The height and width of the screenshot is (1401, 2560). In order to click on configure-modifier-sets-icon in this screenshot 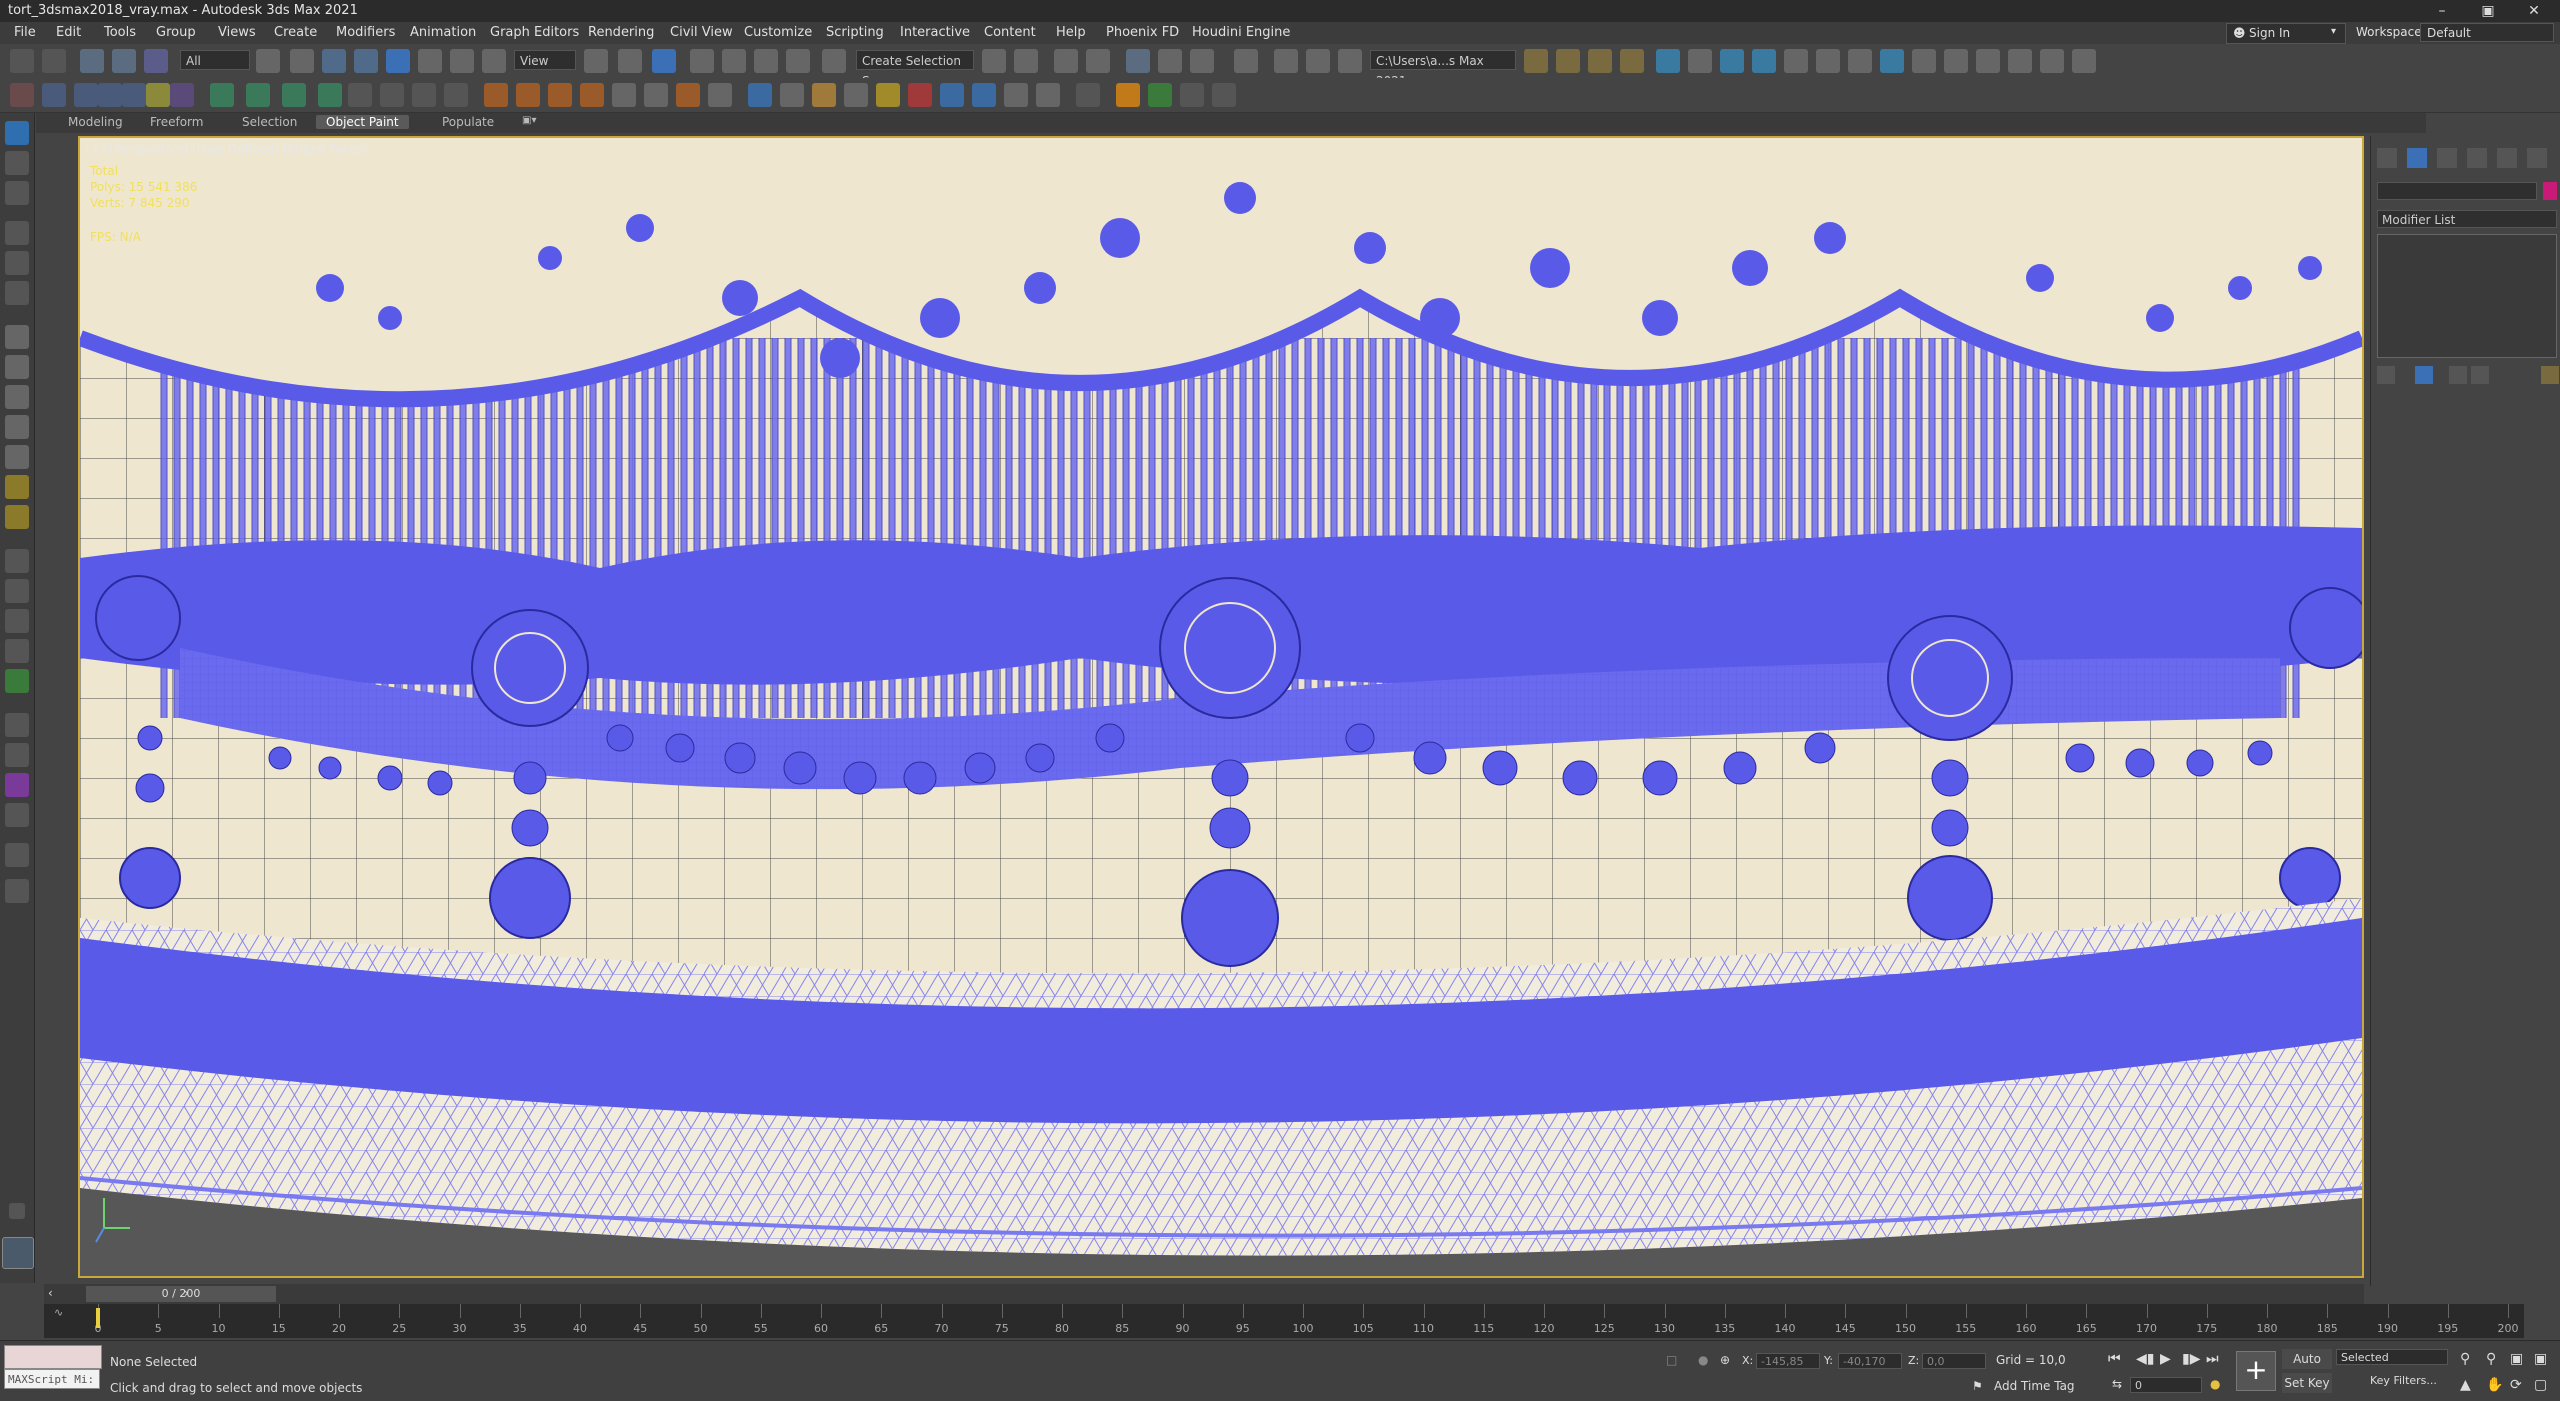, I will do `click(2550, 375)`.